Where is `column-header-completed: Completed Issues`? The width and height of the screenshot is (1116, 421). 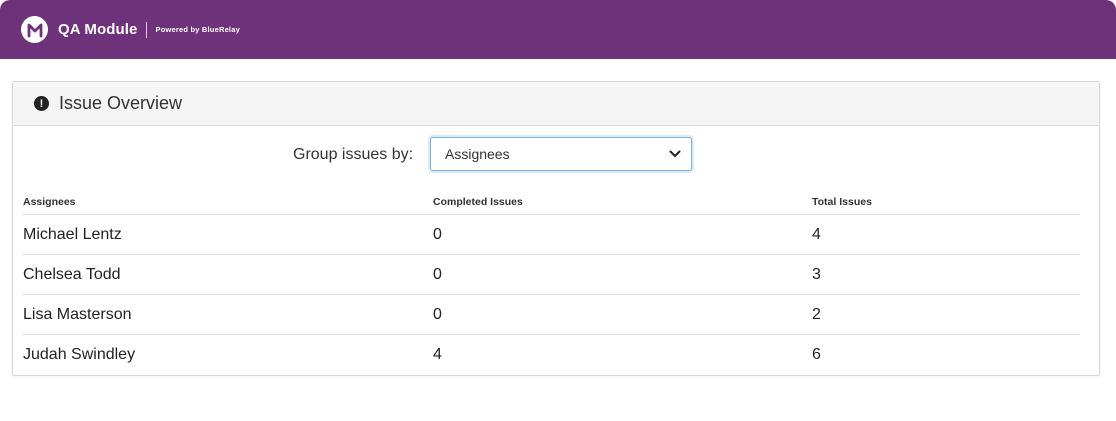
column-header-completed: Completed Issues is located at coordinates (622, 202).